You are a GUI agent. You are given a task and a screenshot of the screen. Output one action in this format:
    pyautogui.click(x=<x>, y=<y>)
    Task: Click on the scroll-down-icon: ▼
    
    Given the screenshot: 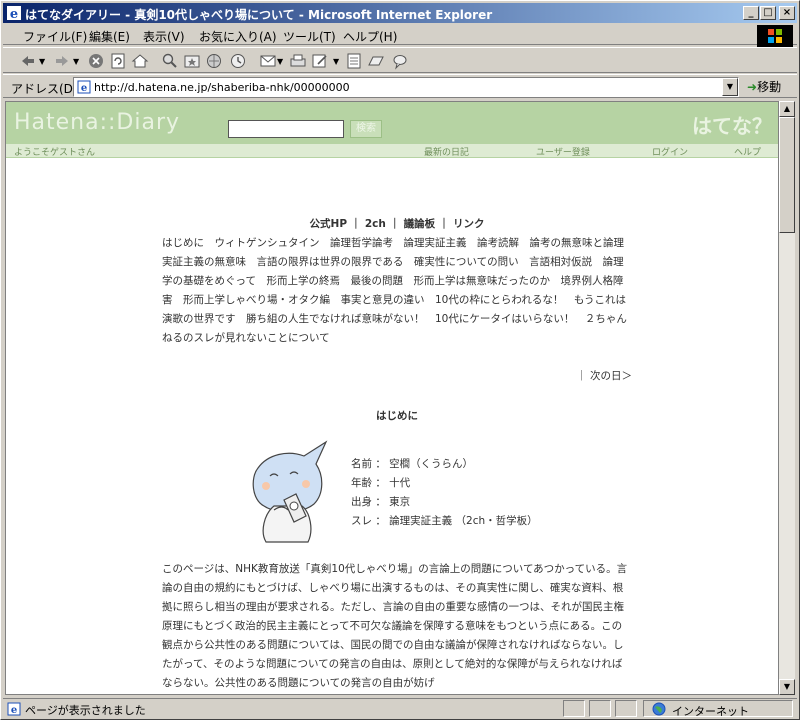 What is the action you would take?
    pyautogui.click(x=787, y=687)
    